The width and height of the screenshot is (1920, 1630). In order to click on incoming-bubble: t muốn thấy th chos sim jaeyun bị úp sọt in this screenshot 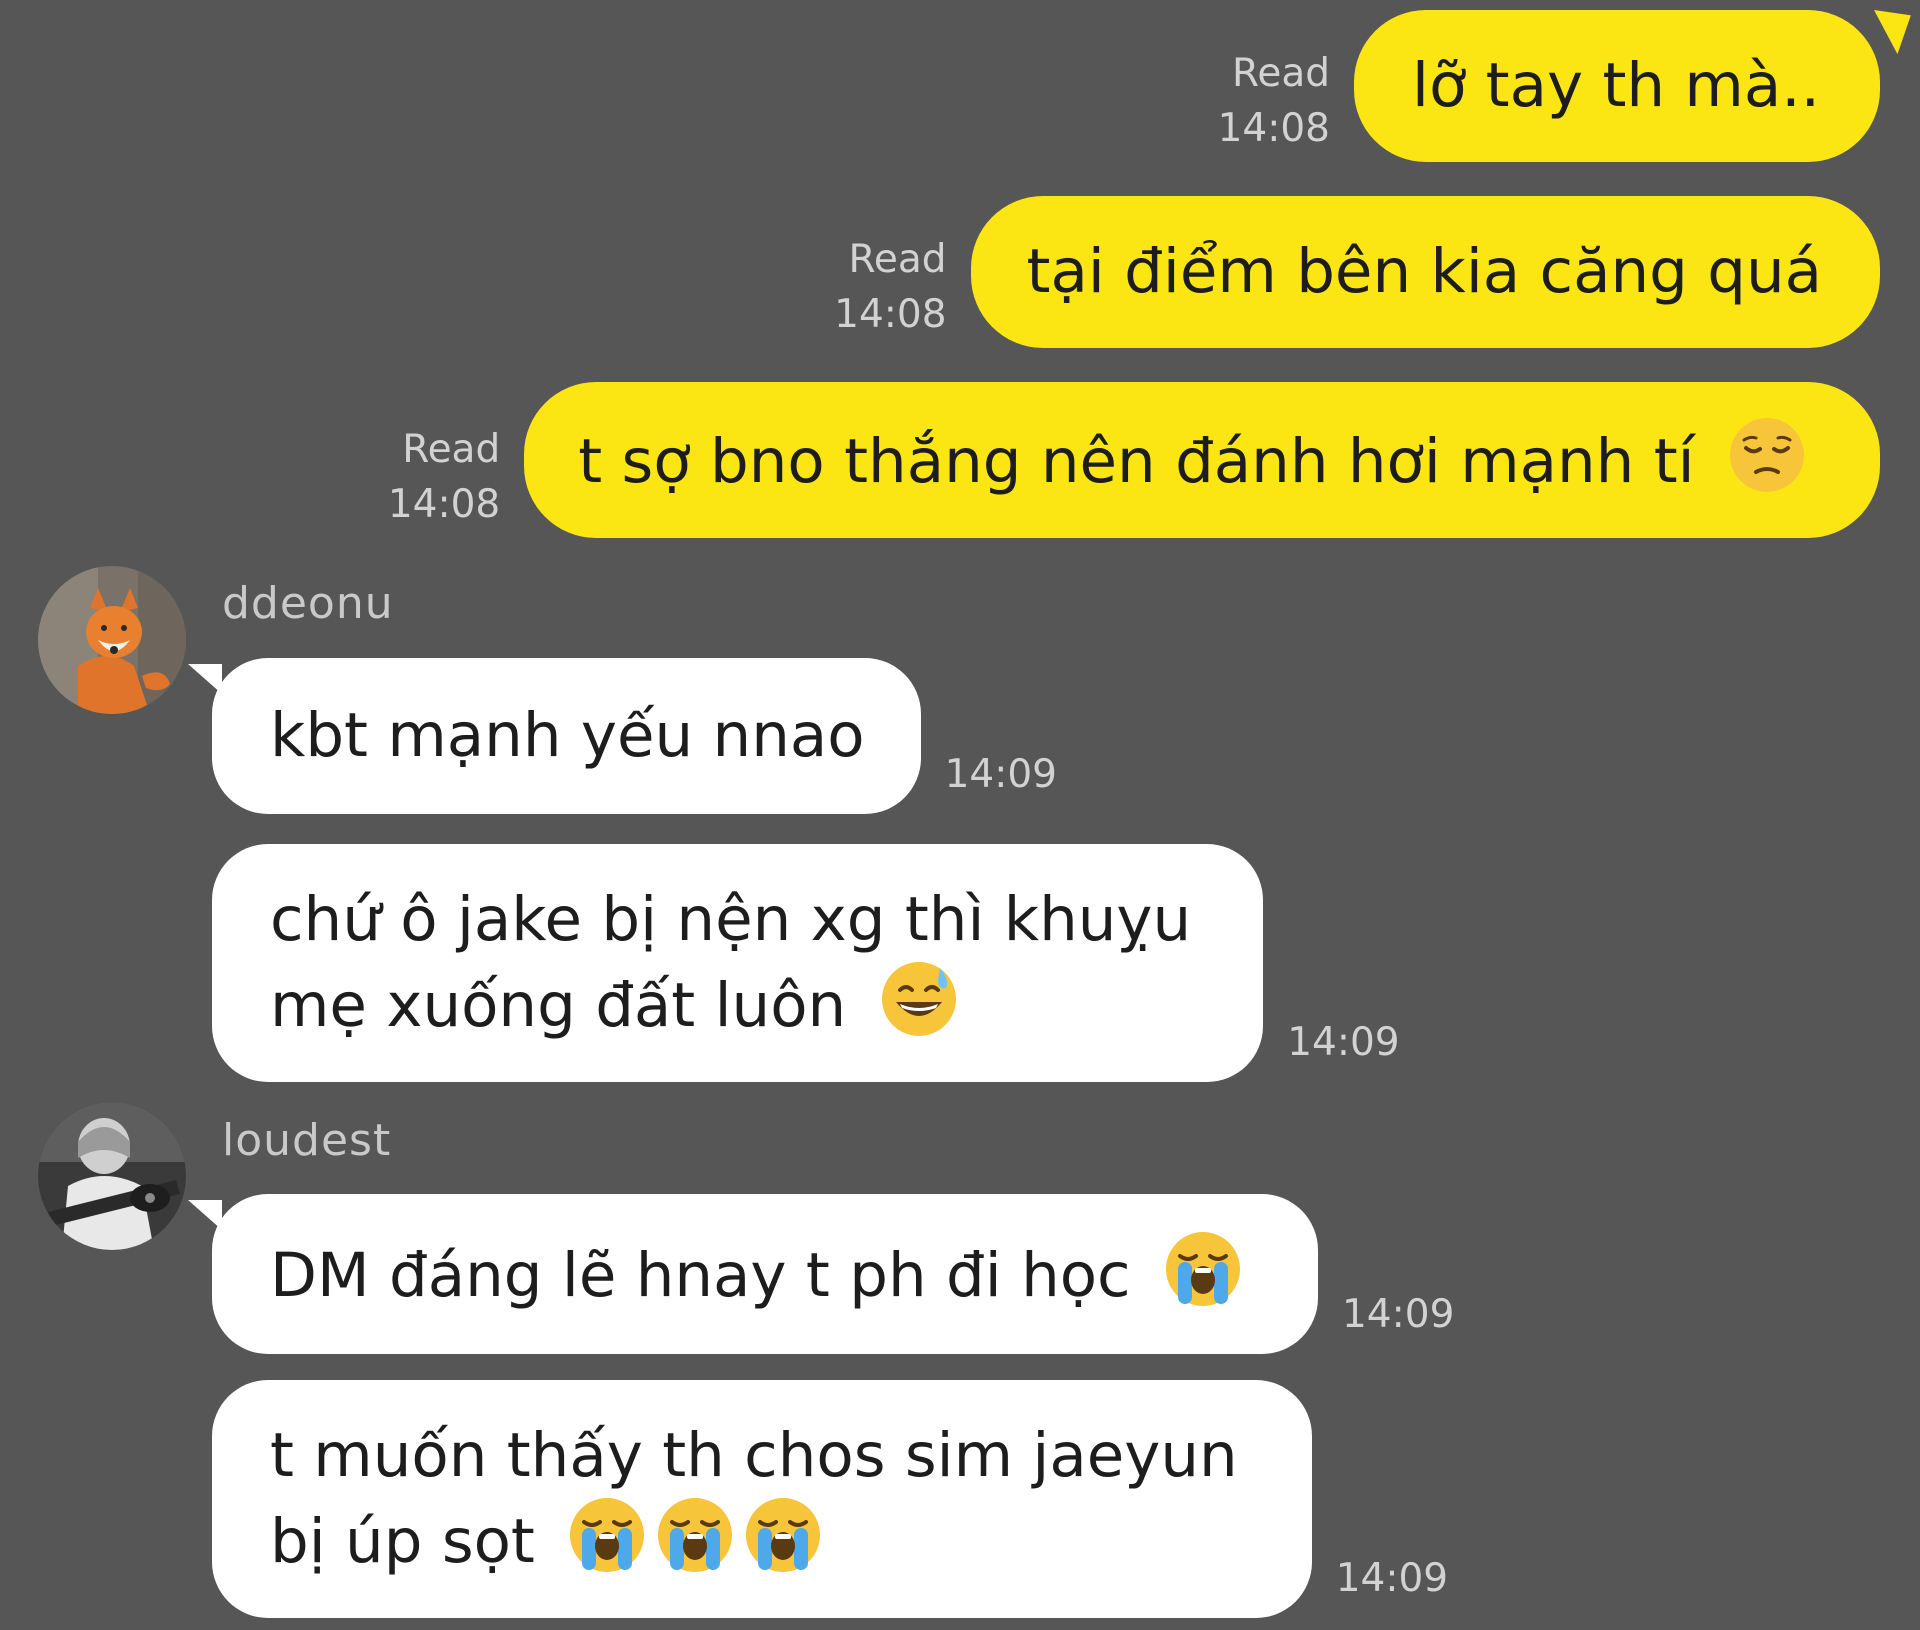, I will do `click(762, 1499)`.